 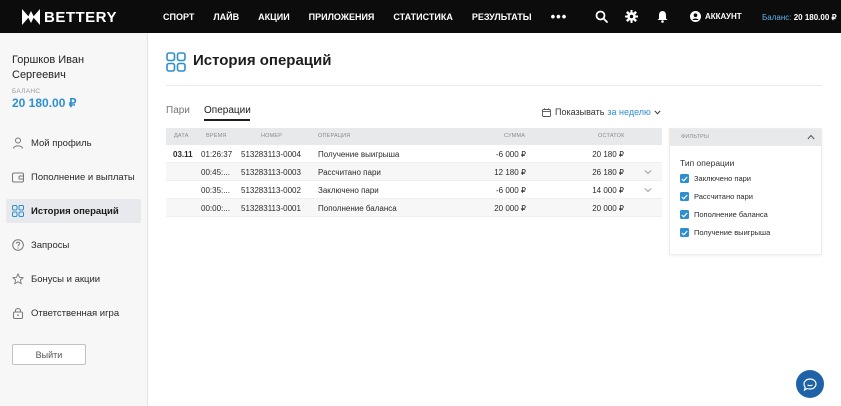 What do you see at coordinates (349, 172) in the screenshot?
I see `row-operation: Рассчитано пари` at bounding box center [349, 172].